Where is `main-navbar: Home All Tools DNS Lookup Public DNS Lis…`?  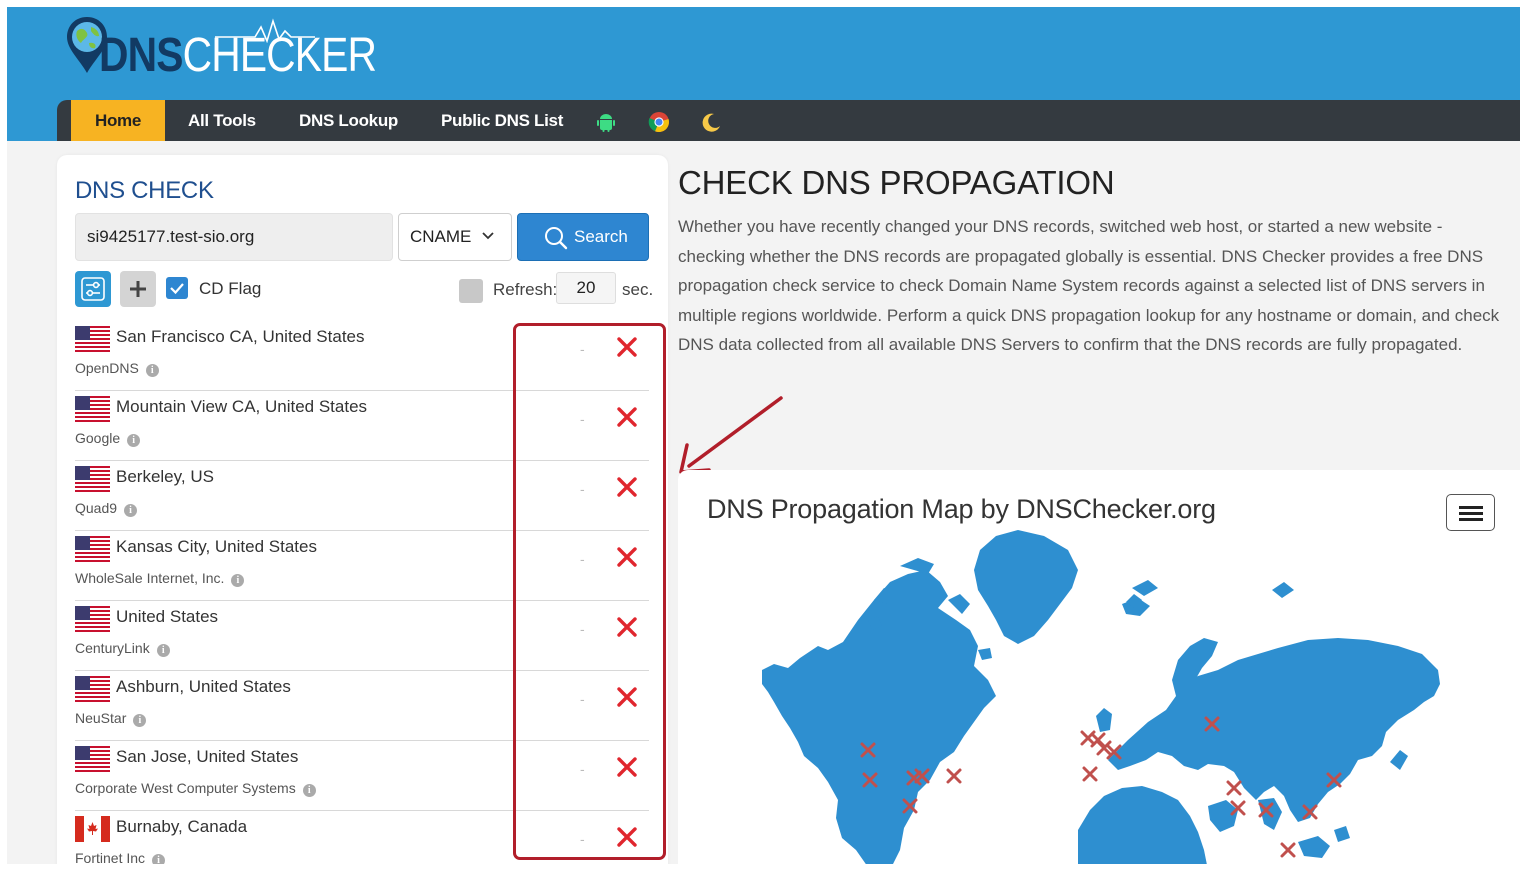
main-navbar: Home All Tools DNS Lookup Public DNS Lis… is located at coordinates (788, 120).